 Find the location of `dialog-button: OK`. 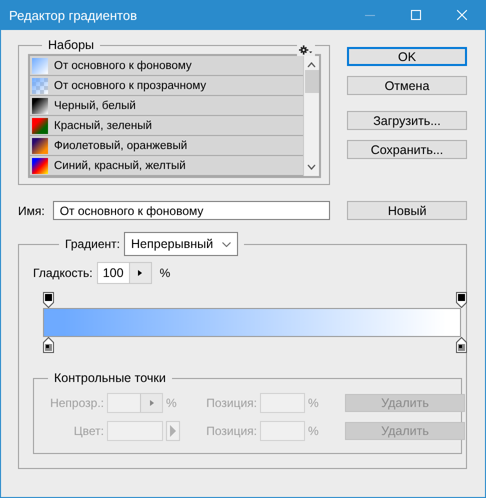

dialog-button: OK is located at coordinates (407, 56).